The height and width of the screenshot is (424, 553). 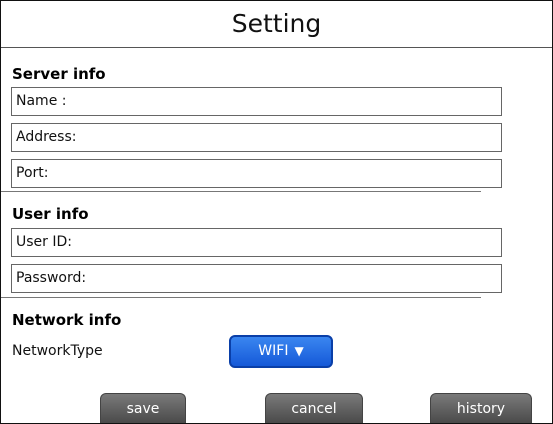 What do you see at coordinates (50, 214) in the screenshot?
I see `user-info-heading: User info` at bounding box center [50, 214].